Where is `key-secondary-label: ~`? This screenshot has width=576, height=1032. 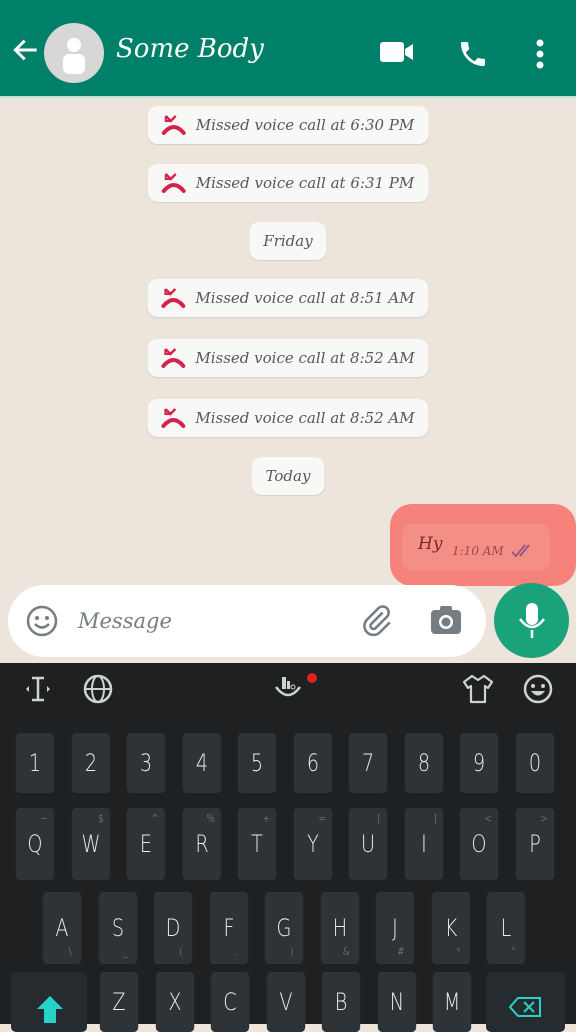
key-secondary-label: ~ is located at coordinates (44, 818).